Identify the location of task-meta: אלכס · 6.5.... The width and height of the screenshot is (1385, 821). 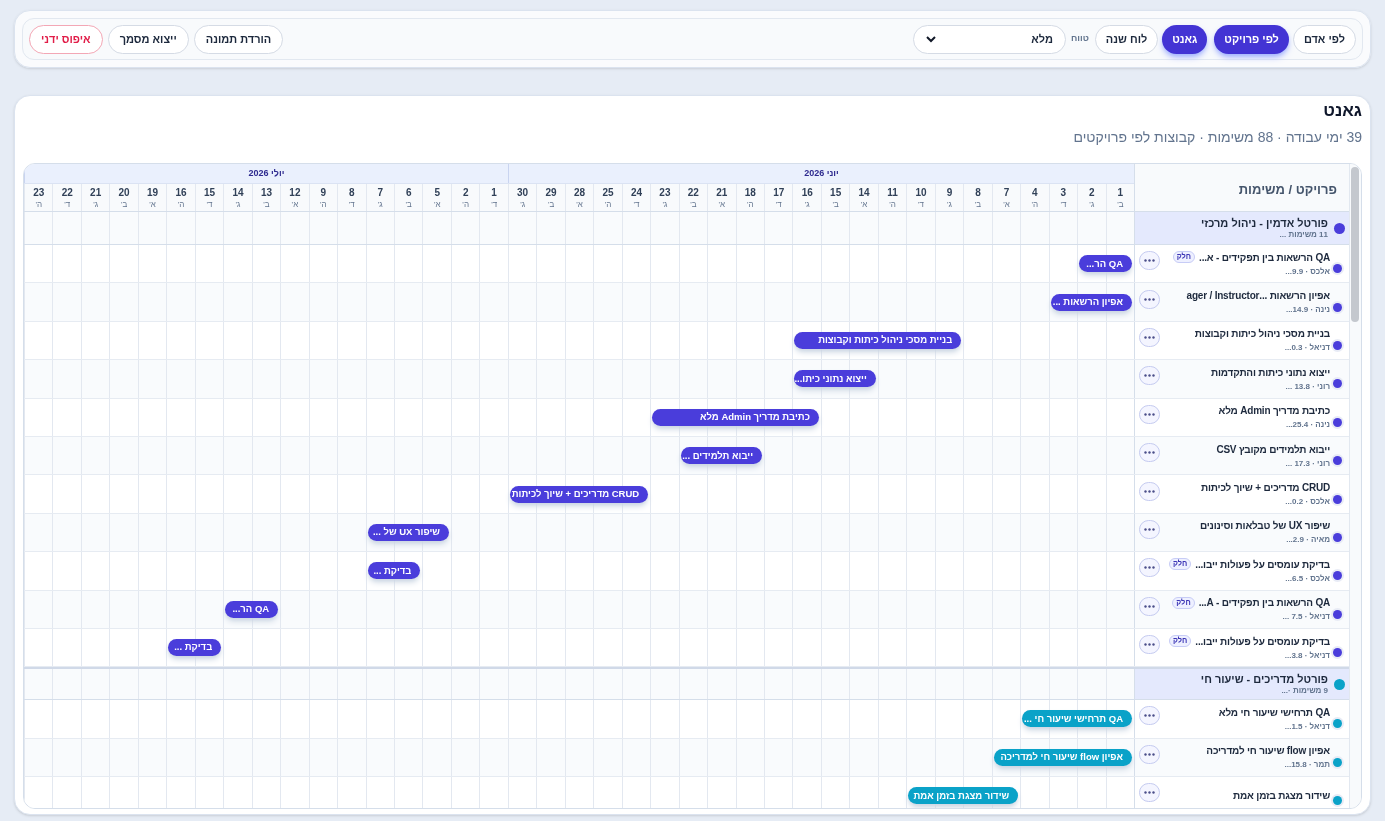
(1307, 578).